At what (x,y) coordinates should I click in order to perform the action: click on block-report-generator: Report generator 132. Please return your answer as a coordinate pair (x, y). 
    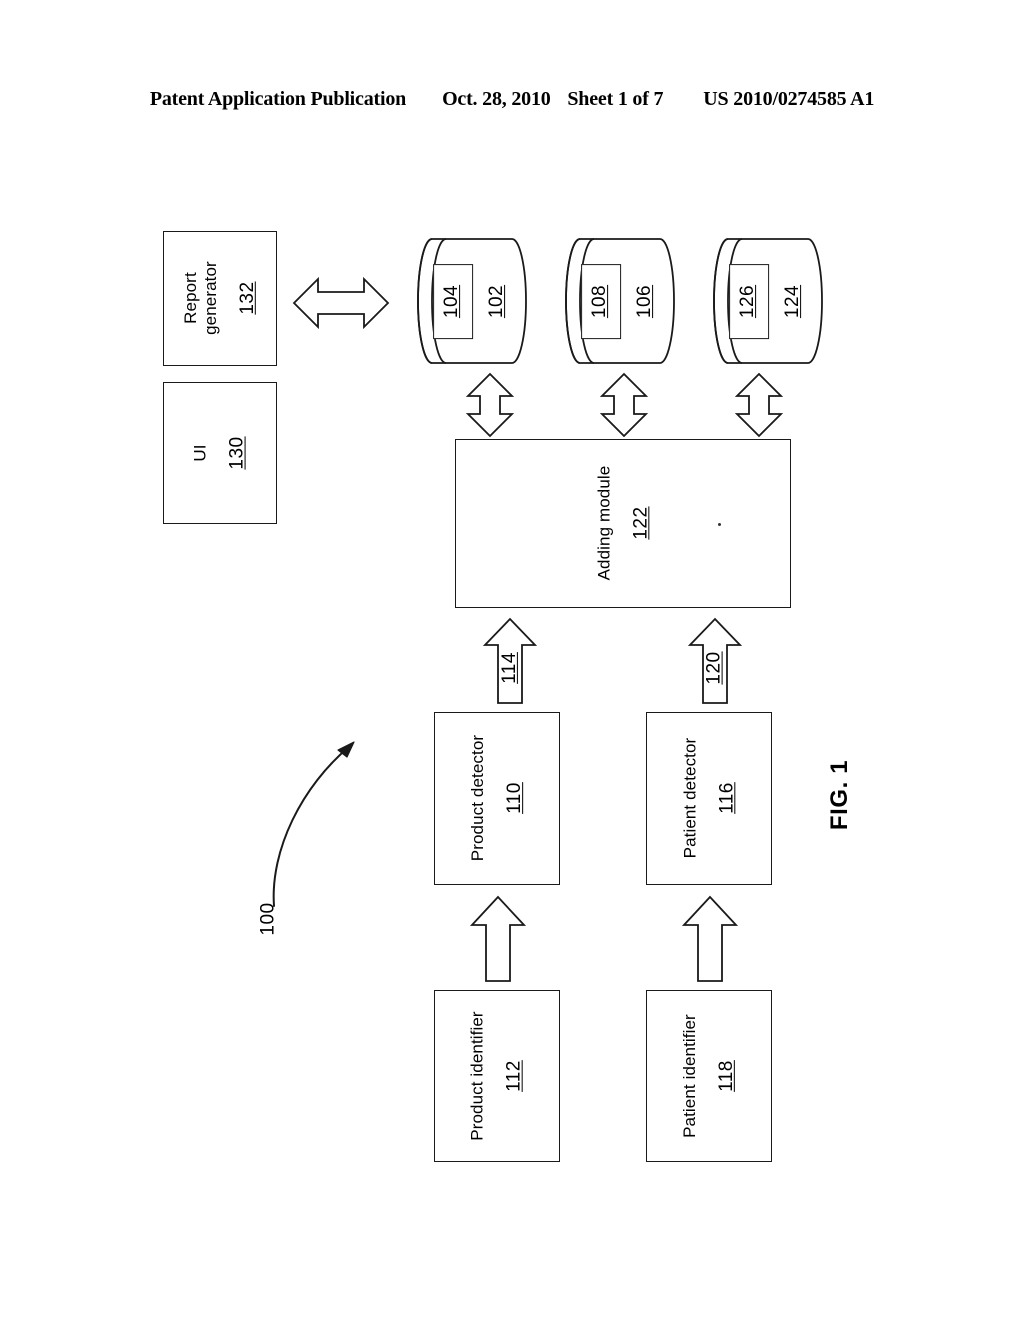
    Looking at the image, I should click on (220, 298).